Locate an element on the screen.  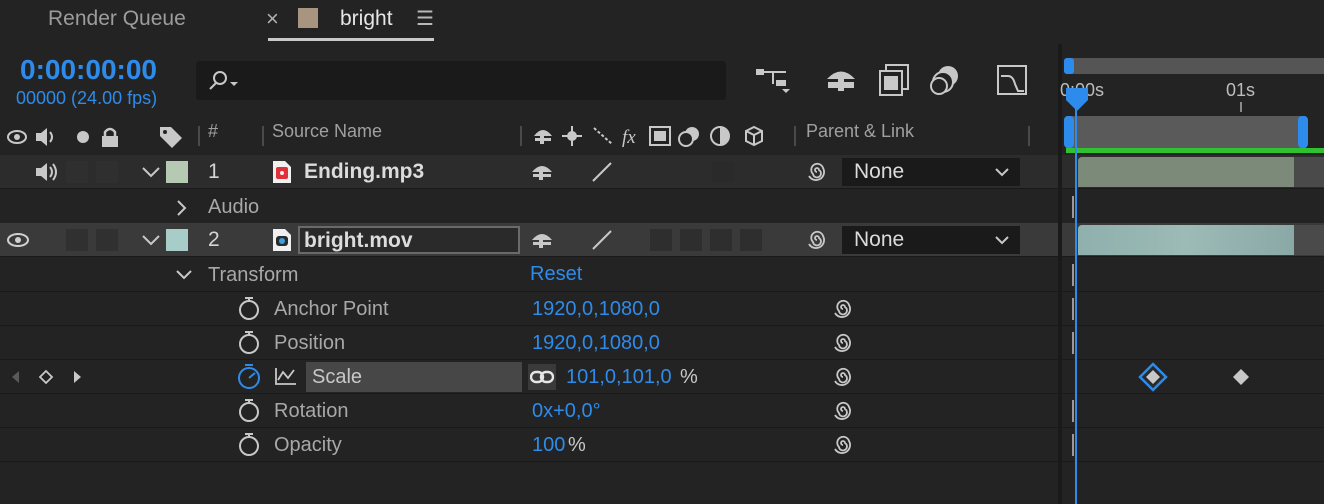
keyframe-icon is located at coordinates (1241, 377).